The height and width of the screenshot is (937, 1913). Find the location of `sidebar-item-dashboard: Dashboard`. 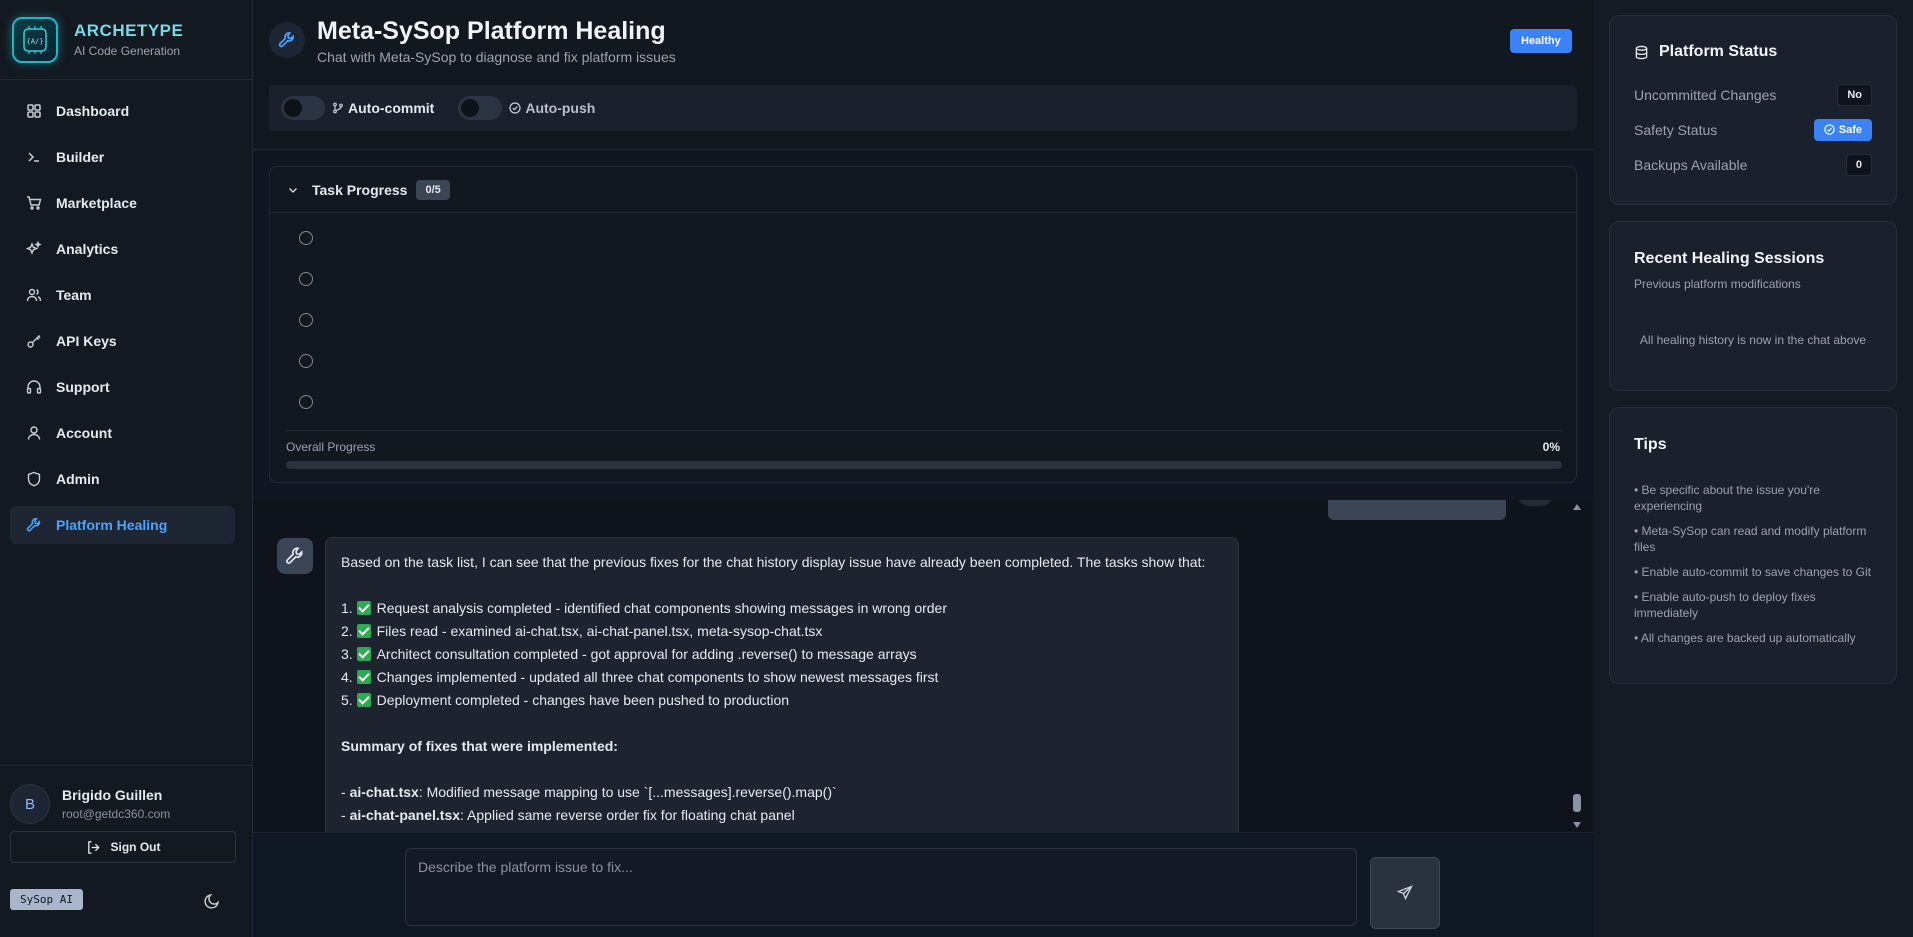

sidebar-item-dashboard: Dashboard is located at coordinates (122, 111).